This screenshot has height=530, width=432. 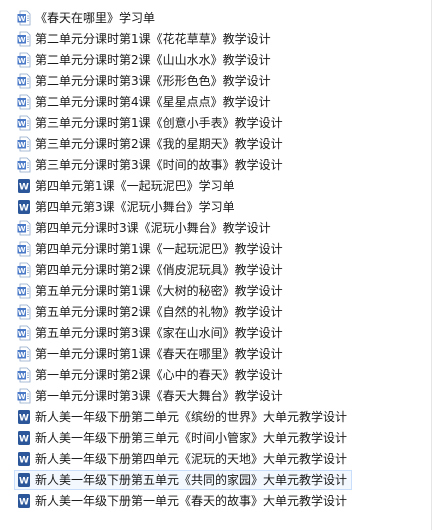 I want to click on file-list-item: W 新人美一年级下册第五单元《共同的家园》大单元教学设计, so click(x=183, y=480).